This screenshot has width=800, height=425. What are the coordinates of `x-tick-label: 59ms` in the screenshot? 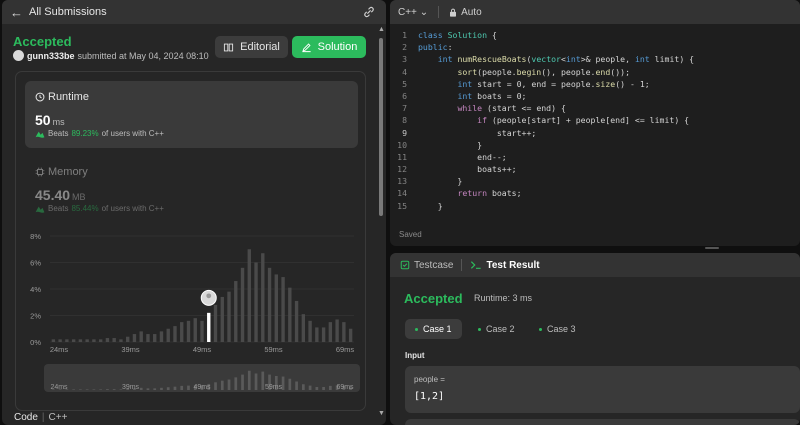 It's located at (273, 349).